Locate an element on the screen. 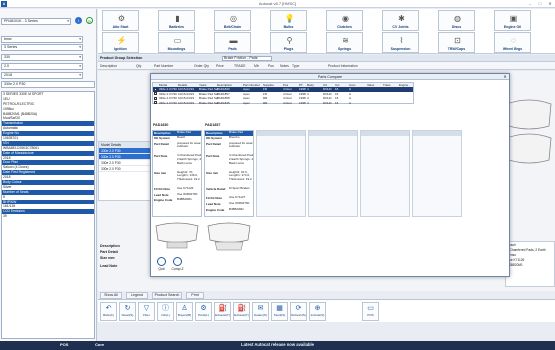 The width and height of the screenshot is (555, 350). toolbar-buyers-b--button: ♙ Buyers(B) is located at coordinates (184, 311).